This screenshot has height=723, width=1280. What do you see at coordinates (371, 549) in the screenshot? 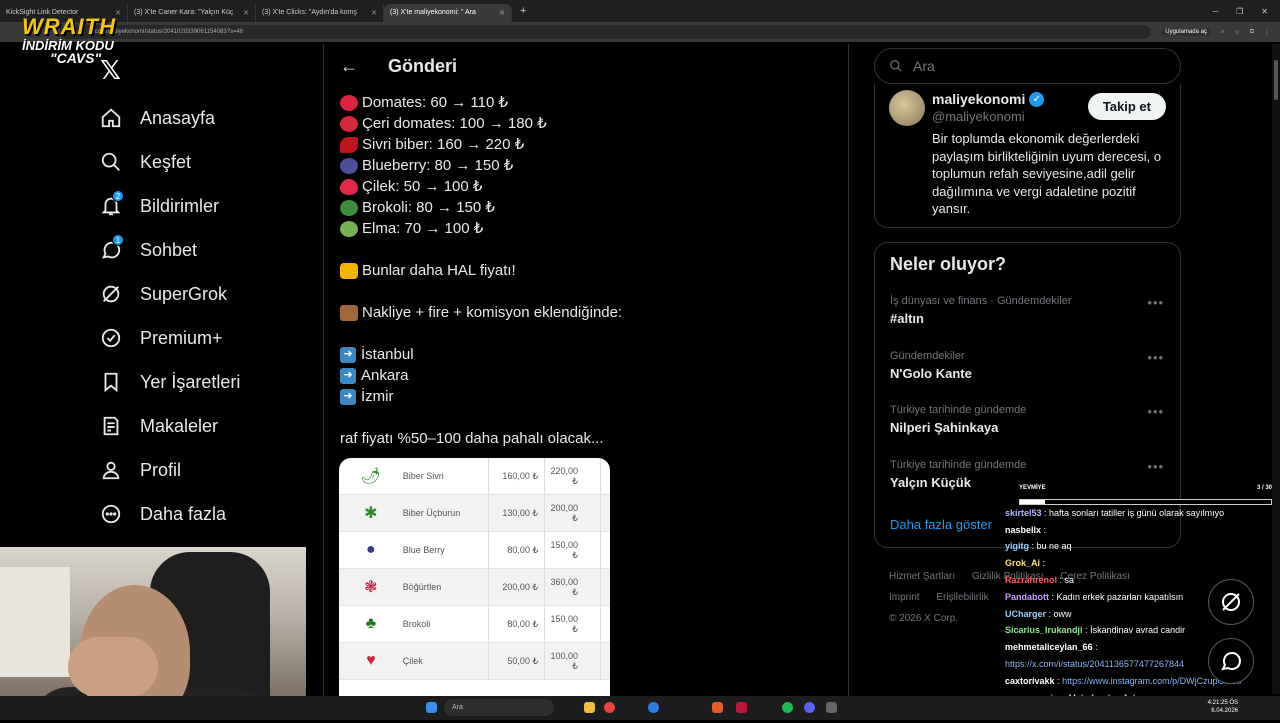
I see `blueberry-icon: ●` at bounding box center [371, 549].